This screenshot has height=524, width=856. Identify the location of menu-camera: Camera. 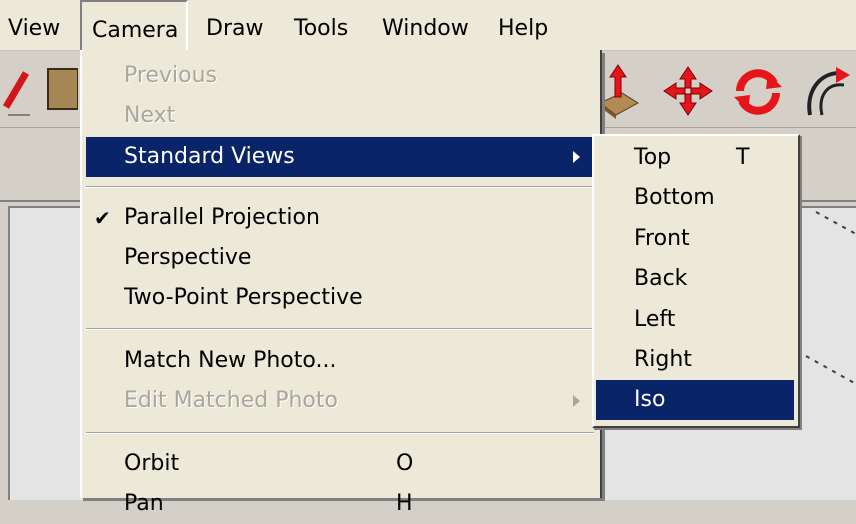
(134, 25).